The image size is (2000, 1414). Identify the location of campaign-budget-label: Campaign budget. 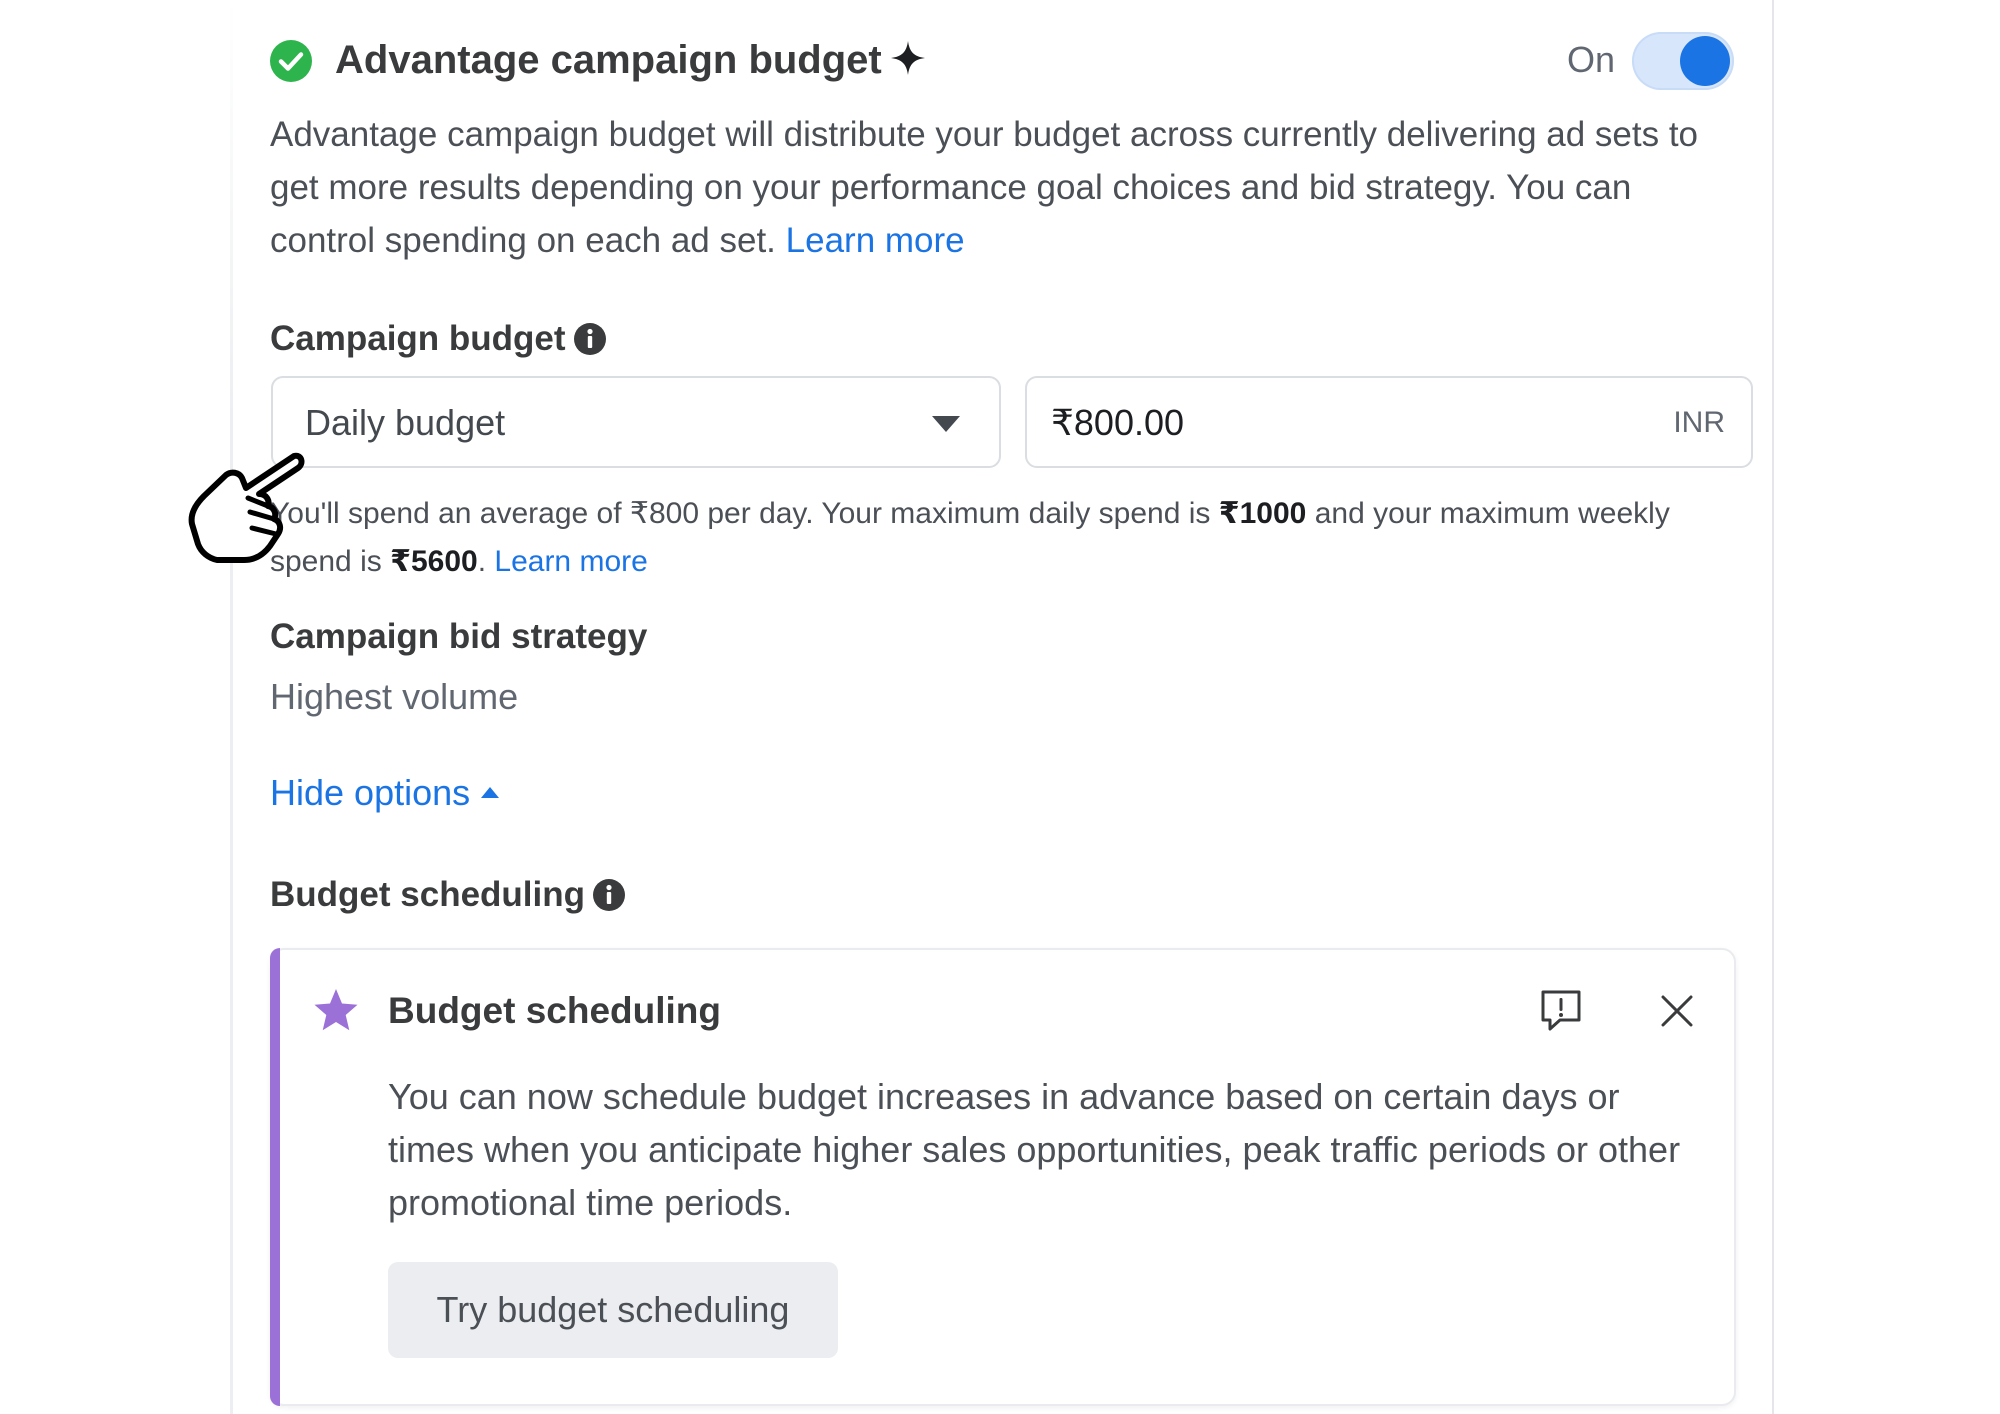
(438, 339).